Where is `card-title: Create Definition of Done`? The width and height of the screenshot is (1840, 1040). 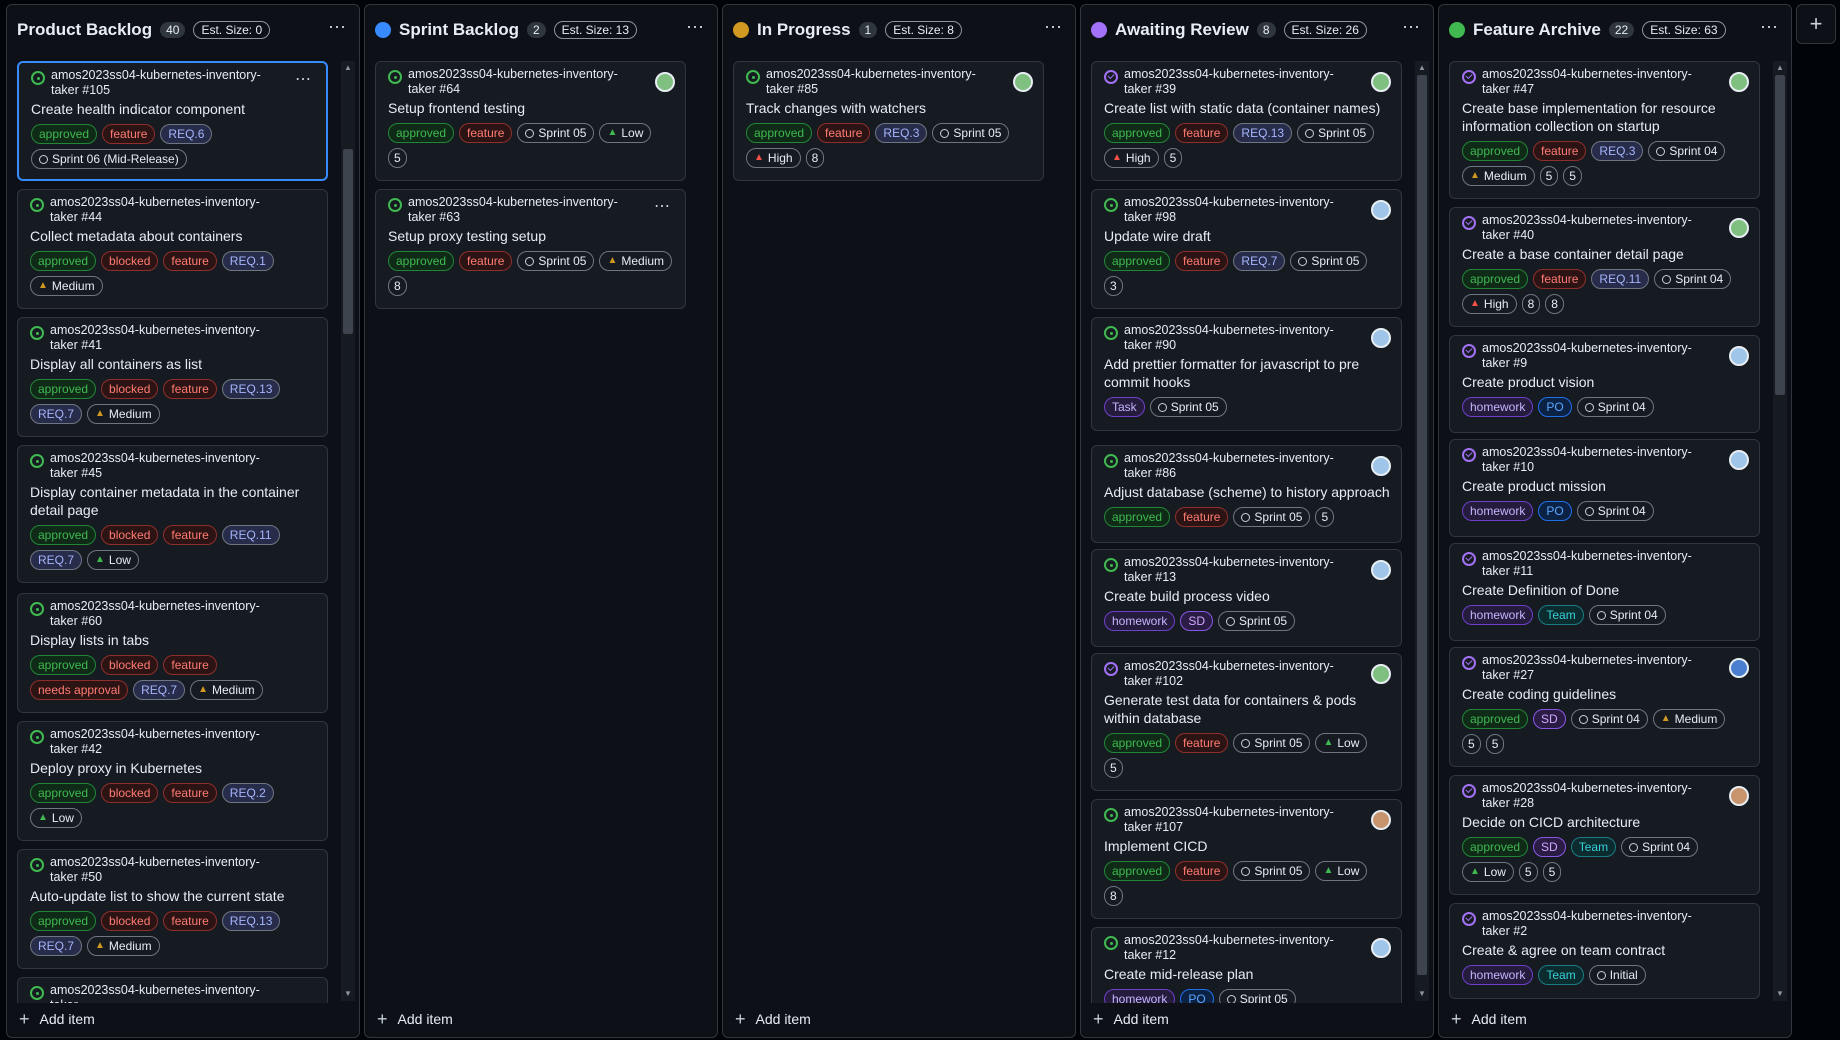 card-title: Create Definition of Done is located at coordinates (1605, 590).